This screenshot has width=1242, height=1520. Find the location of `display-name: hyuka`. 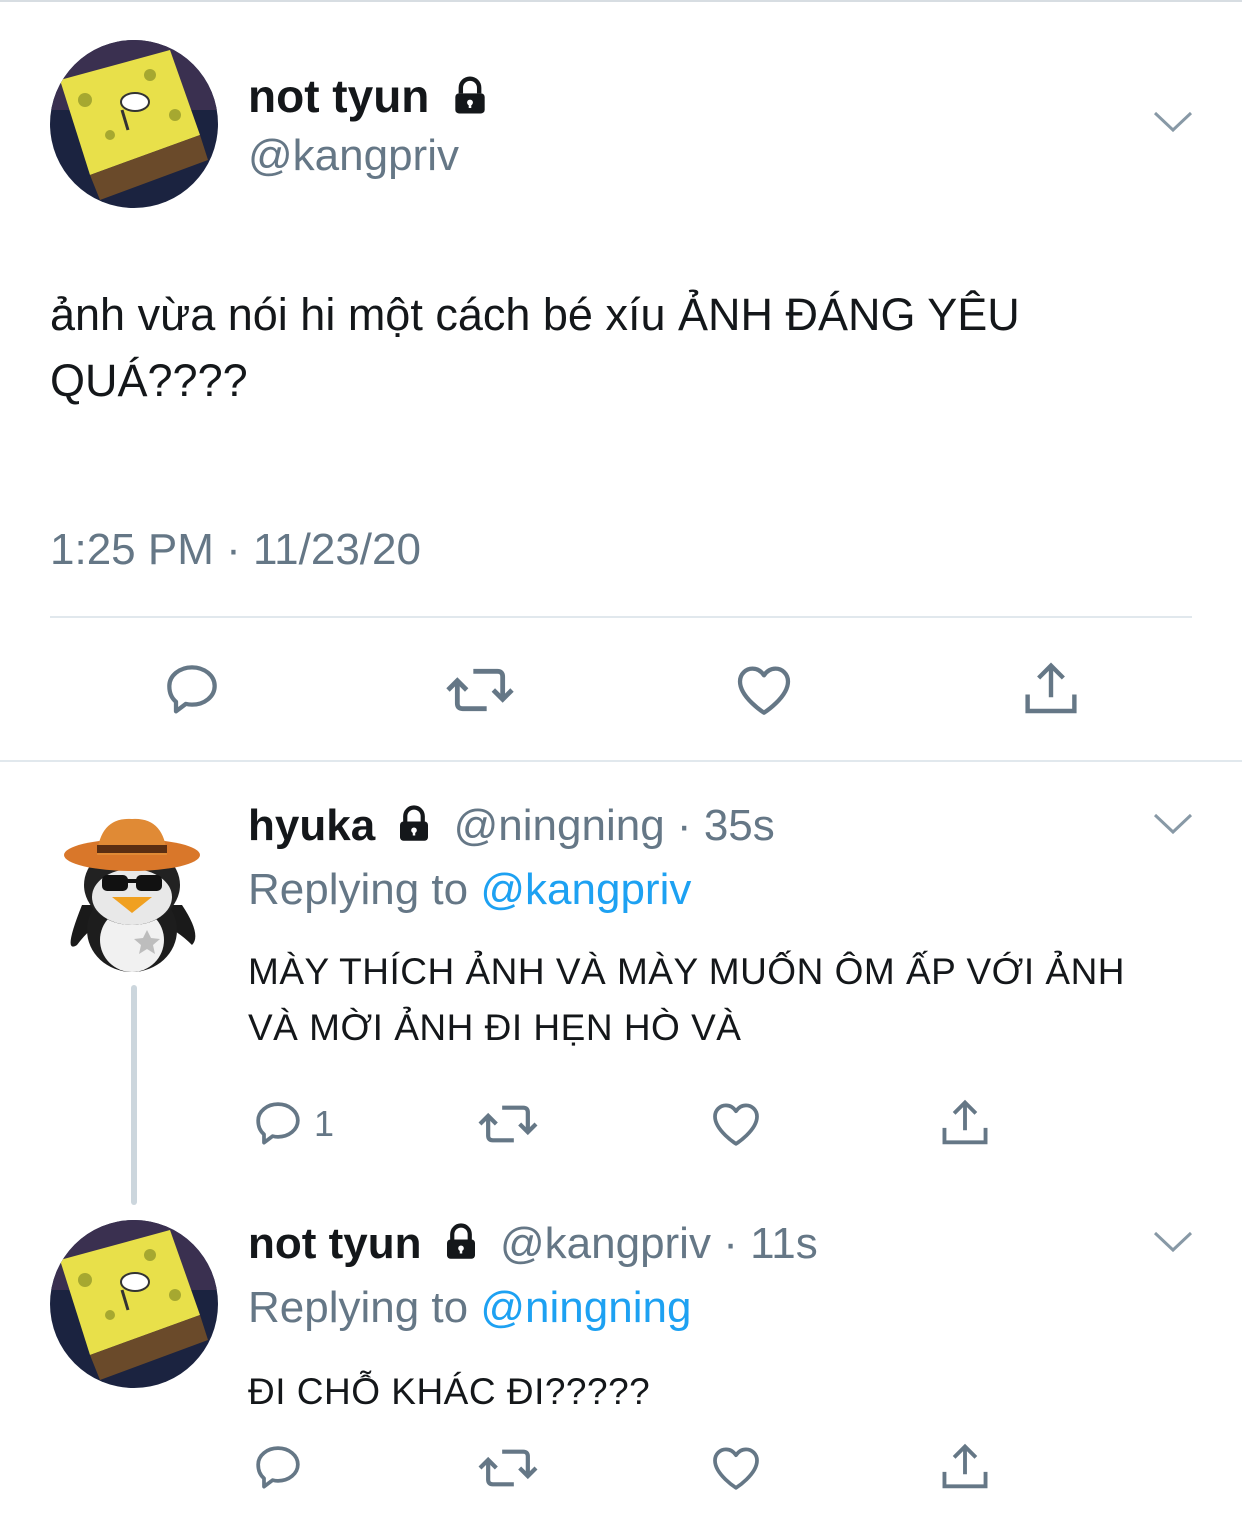

display-name: hyuka is located at coordinates (311, 825).